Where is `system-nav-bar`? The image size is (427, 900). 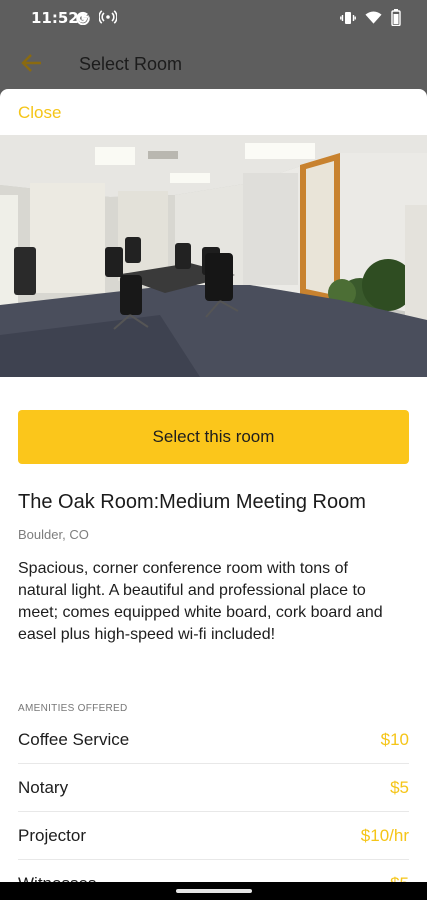
system-nav-bar is located at coordinates (213, 891).